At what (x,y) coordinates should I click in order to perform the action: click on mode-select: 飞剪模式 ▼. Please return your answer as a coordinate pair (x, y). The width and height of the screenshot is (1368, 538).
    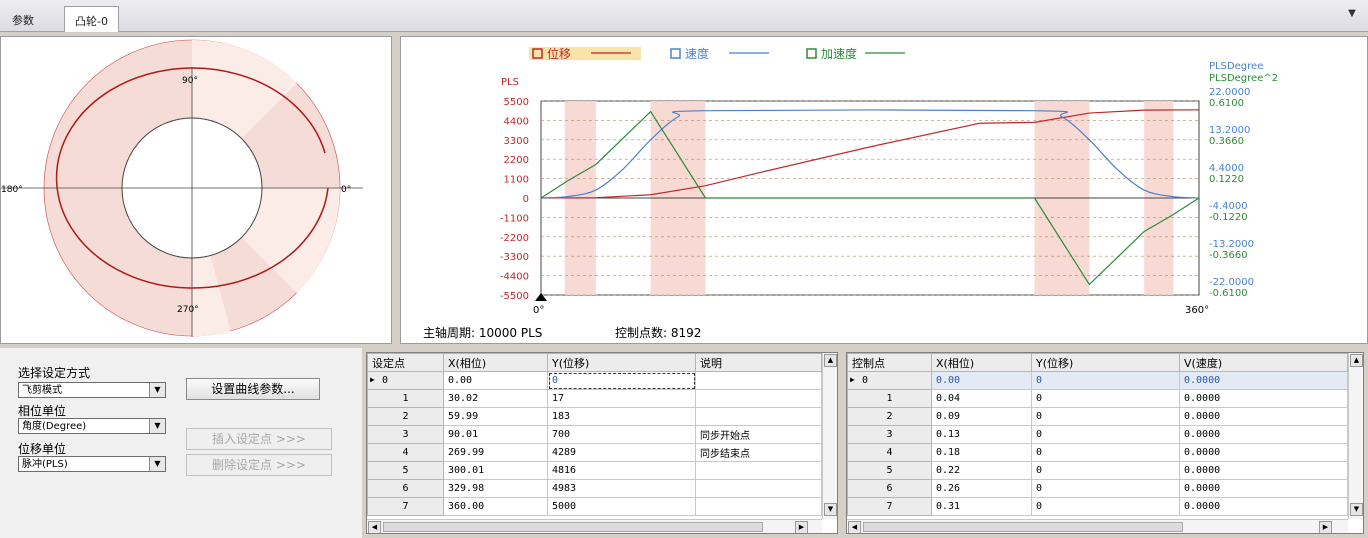
    Looking at the image, I should click on (92, 390).